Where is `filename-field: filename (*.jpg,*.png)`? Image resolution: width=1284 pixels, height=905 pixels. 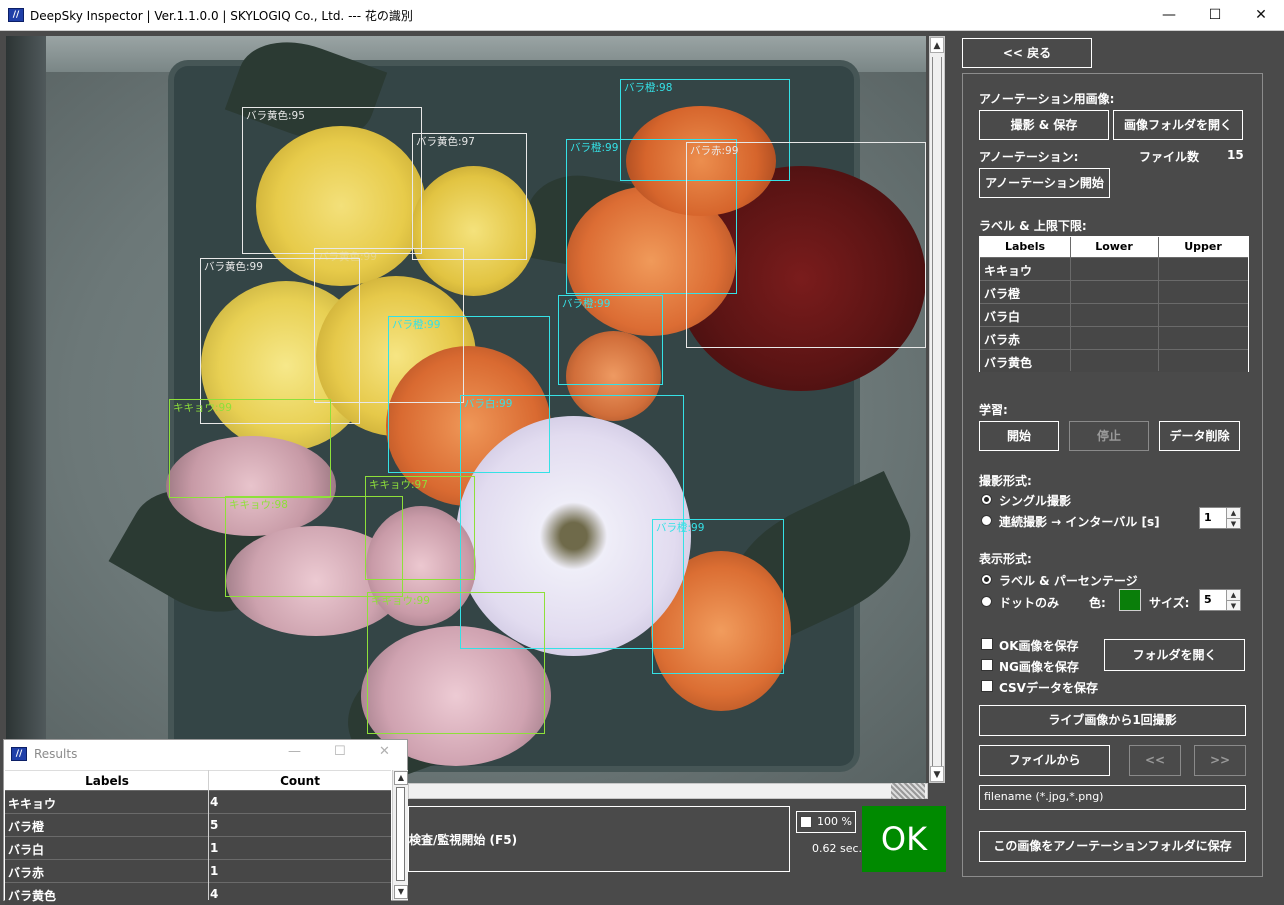 filename-field: filename (*.jpg,*.png) is located at coordinates (1112, 797).